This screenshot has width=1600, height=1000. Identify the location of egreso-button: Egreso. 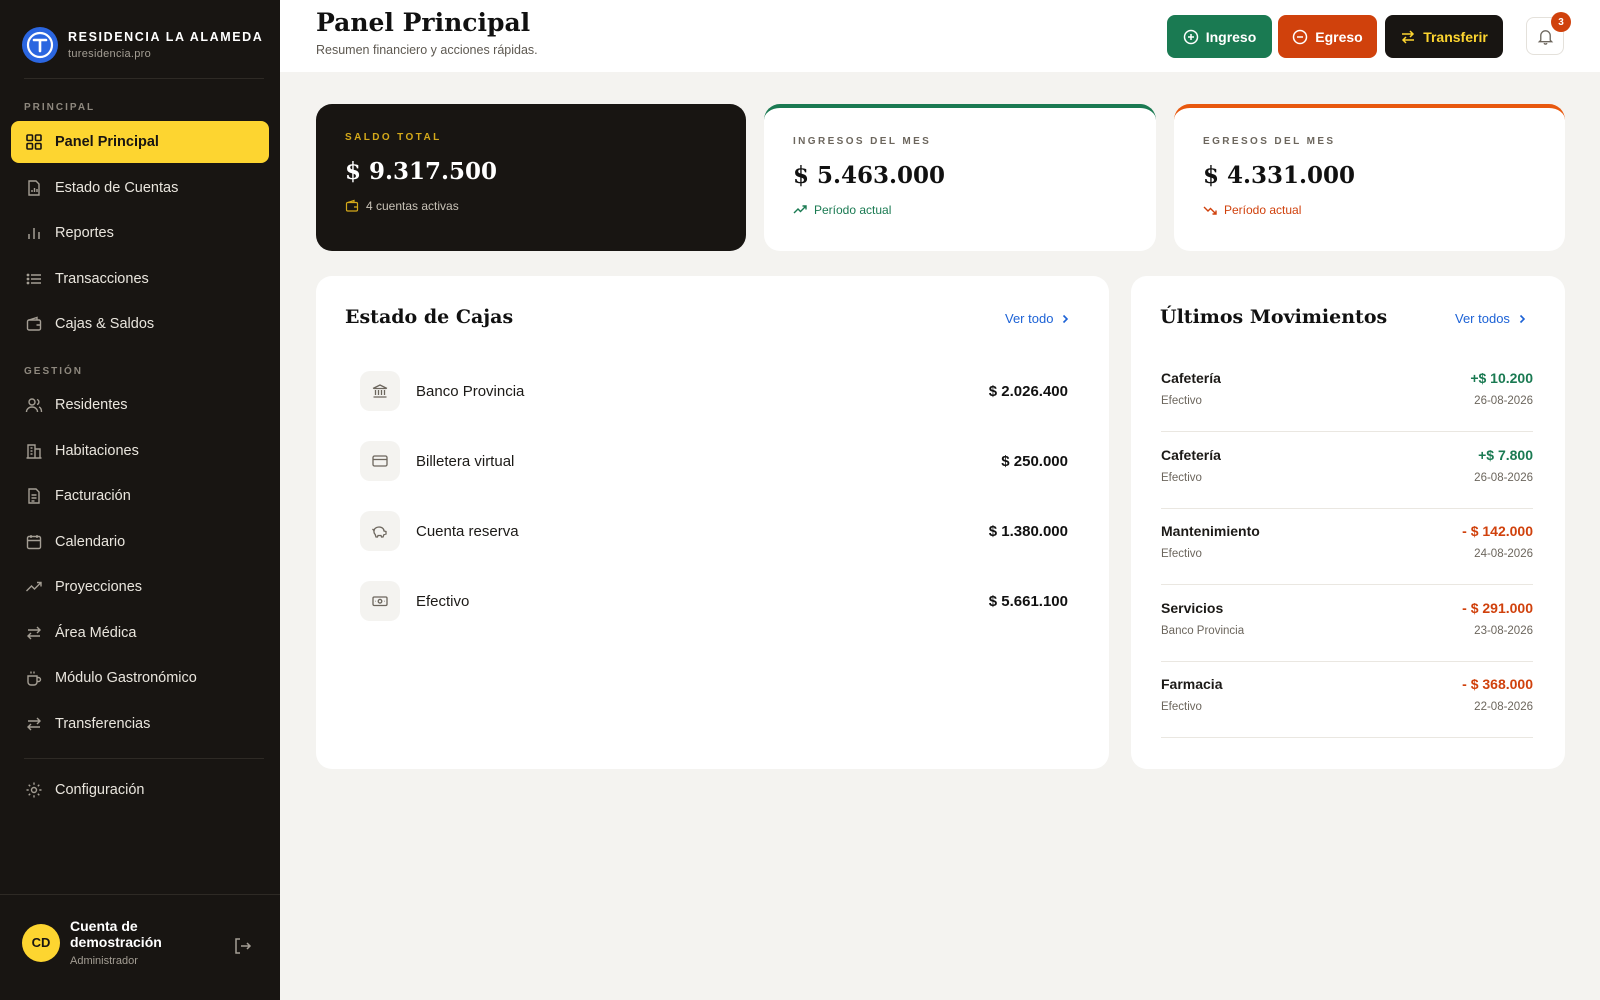
(1327, 36).